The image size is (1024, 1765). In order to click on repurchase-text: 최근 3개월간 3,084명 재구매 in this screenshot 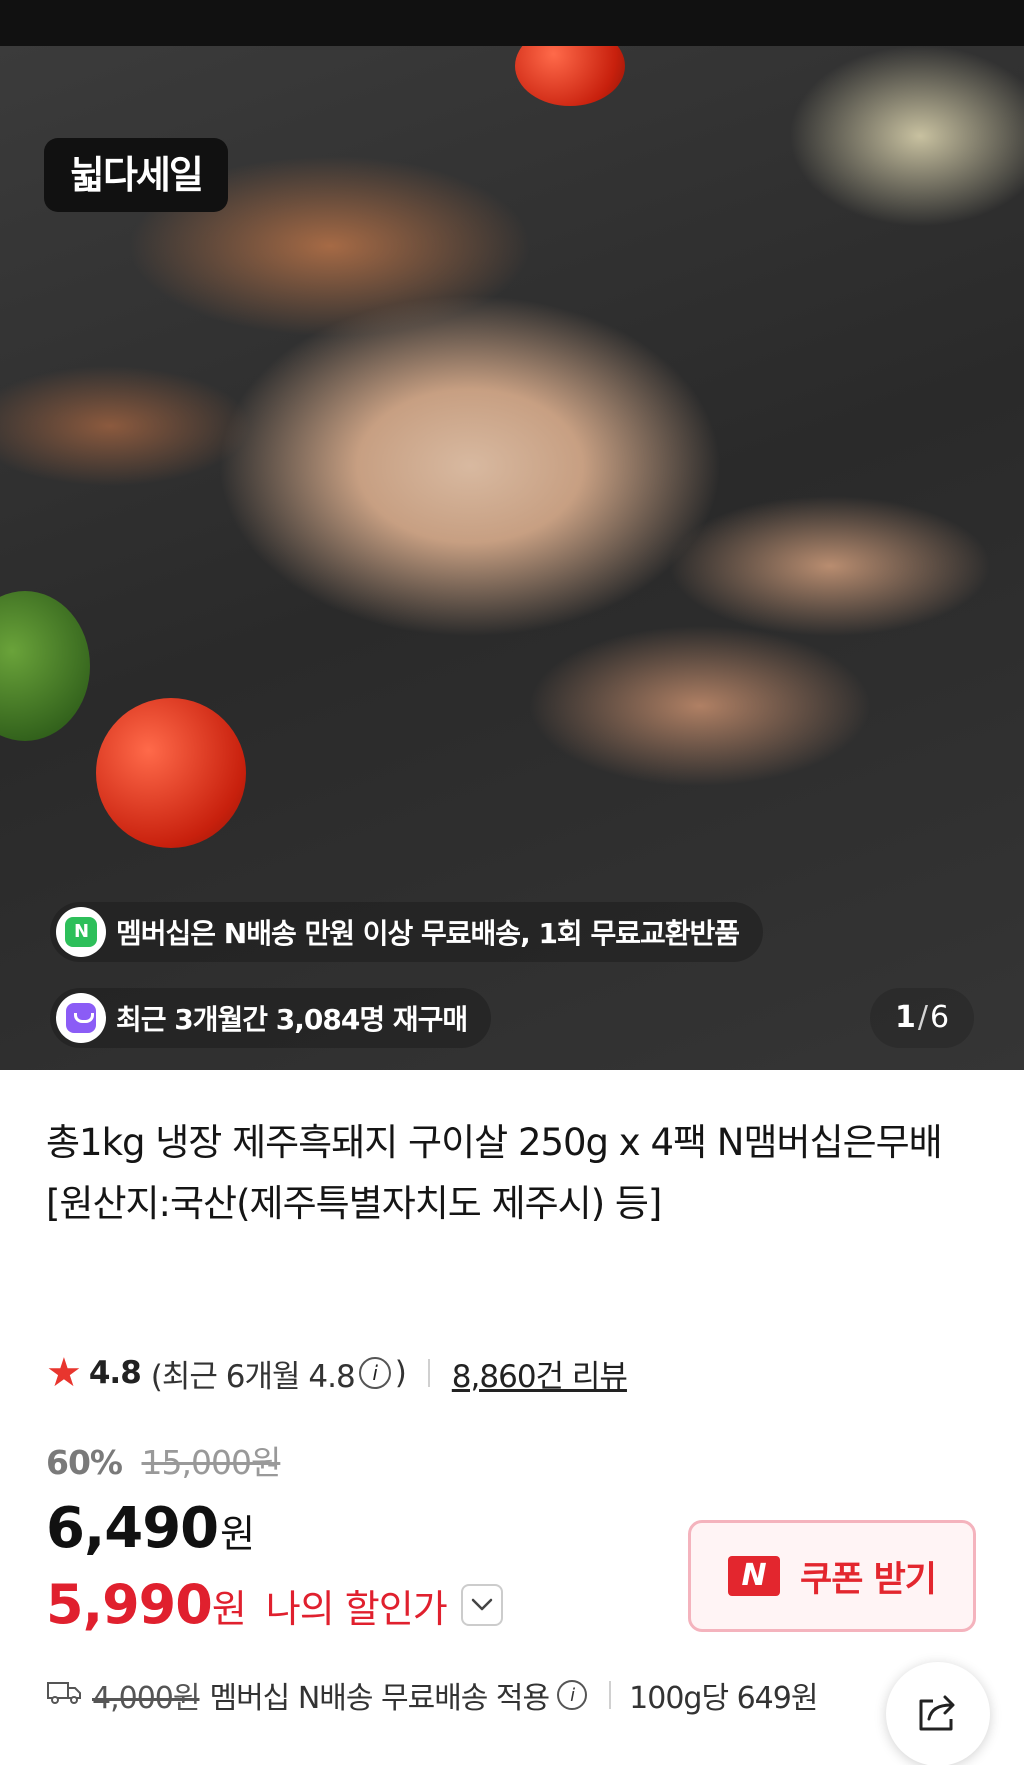, I will do `click(292, 1019)`.